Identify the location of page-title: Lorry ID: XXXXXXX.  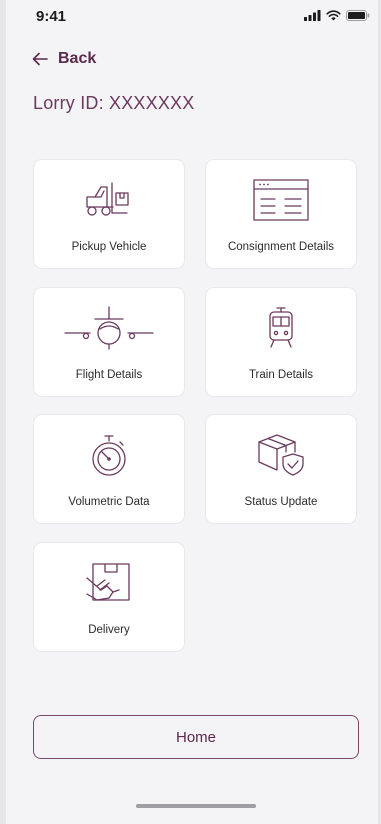
(114, 103).